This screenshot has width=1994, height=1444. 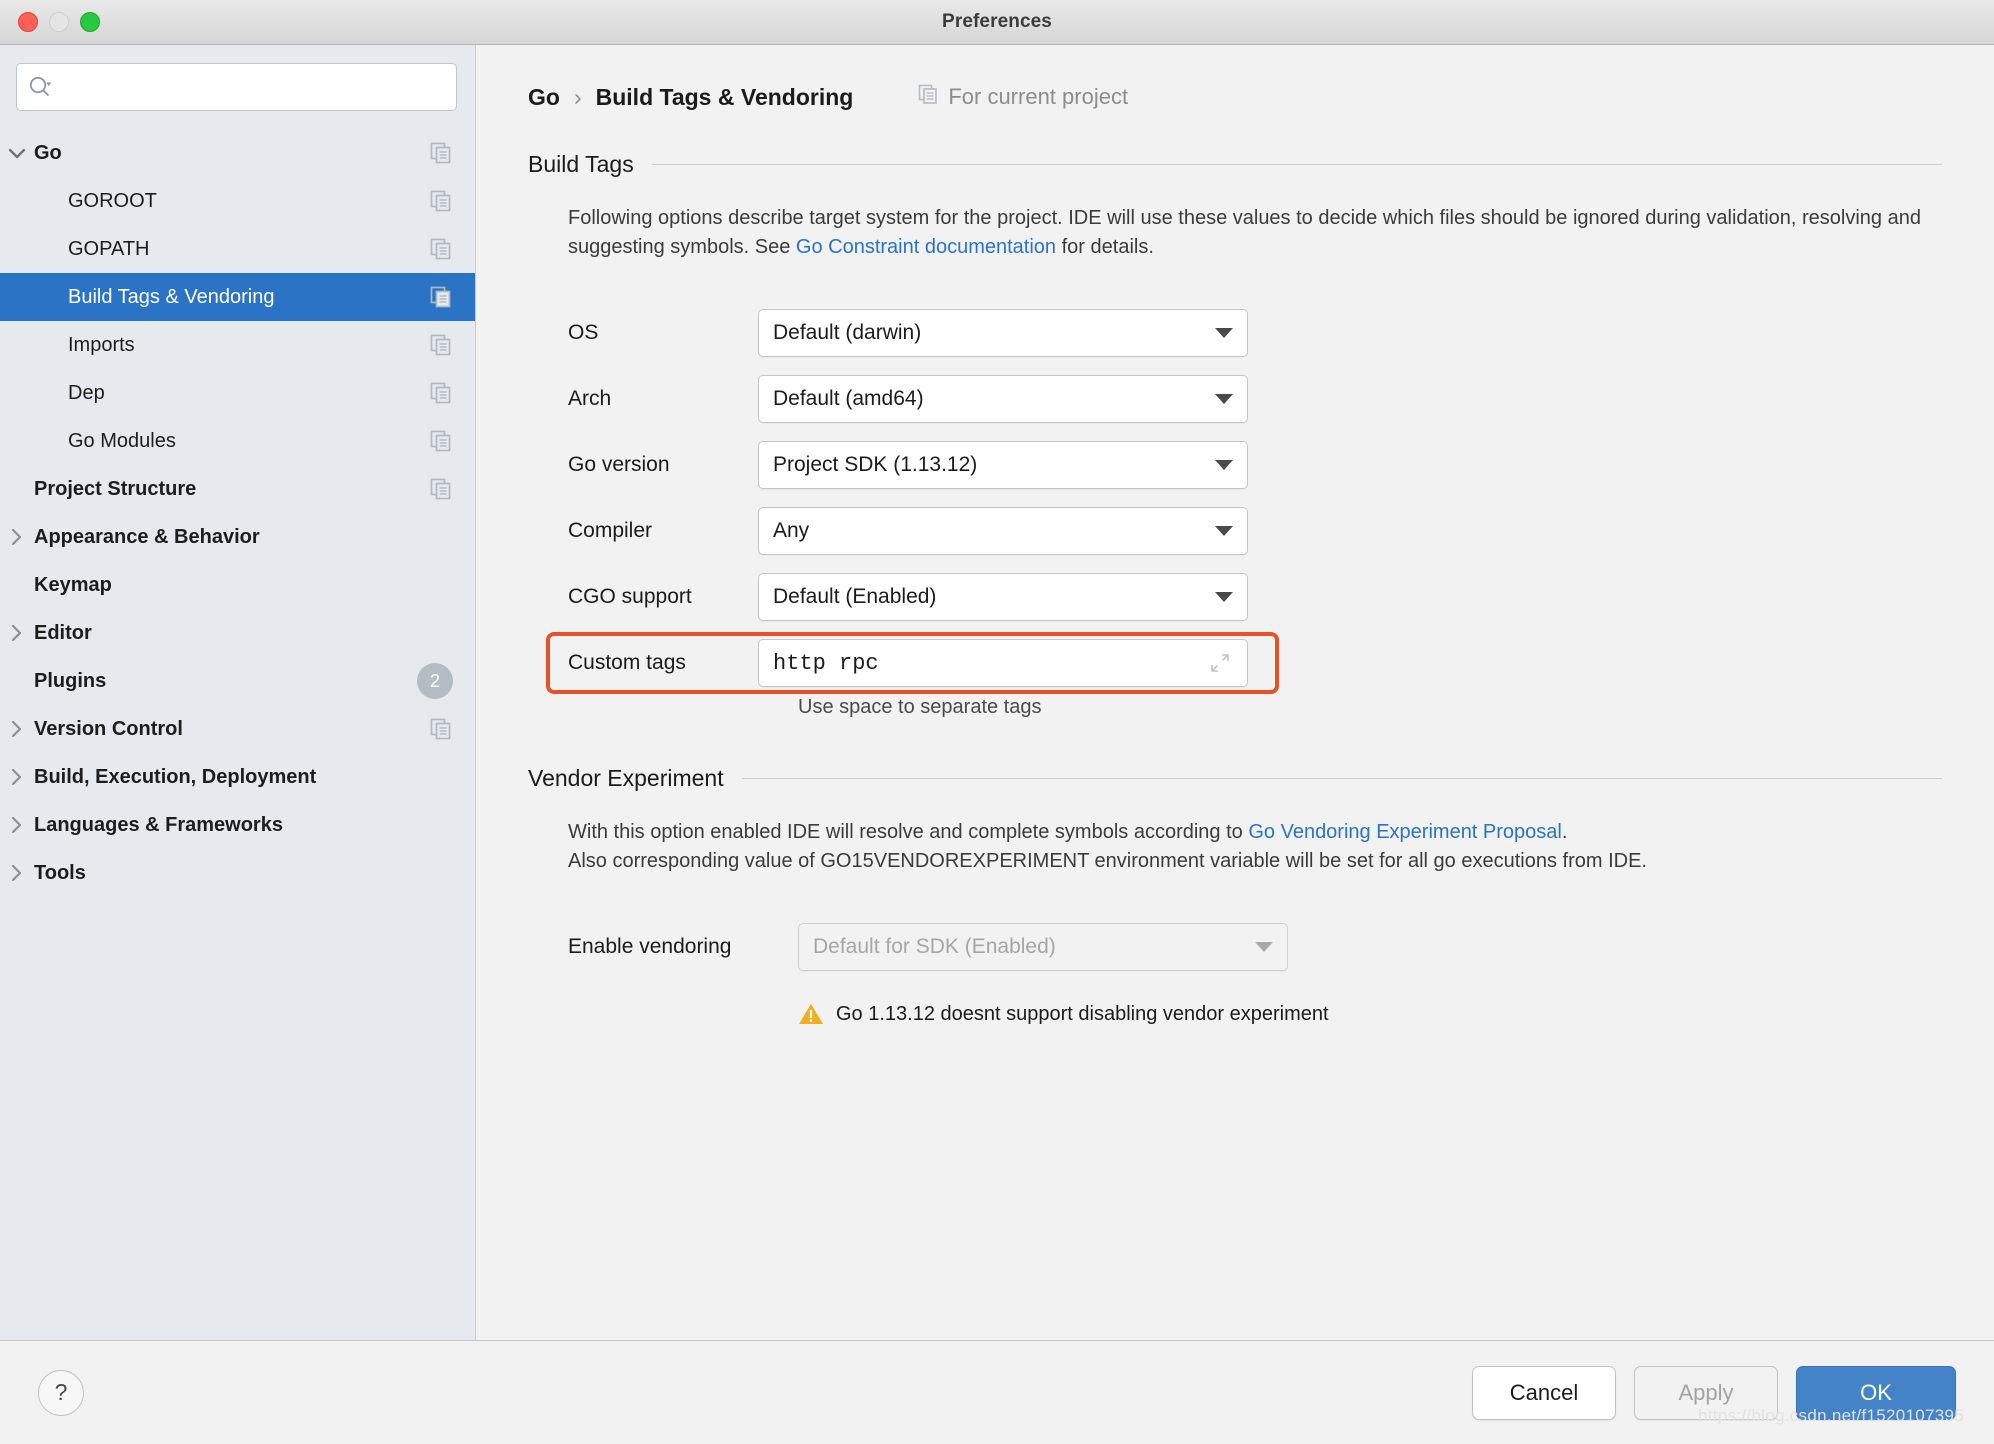 I want to click on vendor-experiment-title: Vendor Experiment, so click(x=626, y=778).